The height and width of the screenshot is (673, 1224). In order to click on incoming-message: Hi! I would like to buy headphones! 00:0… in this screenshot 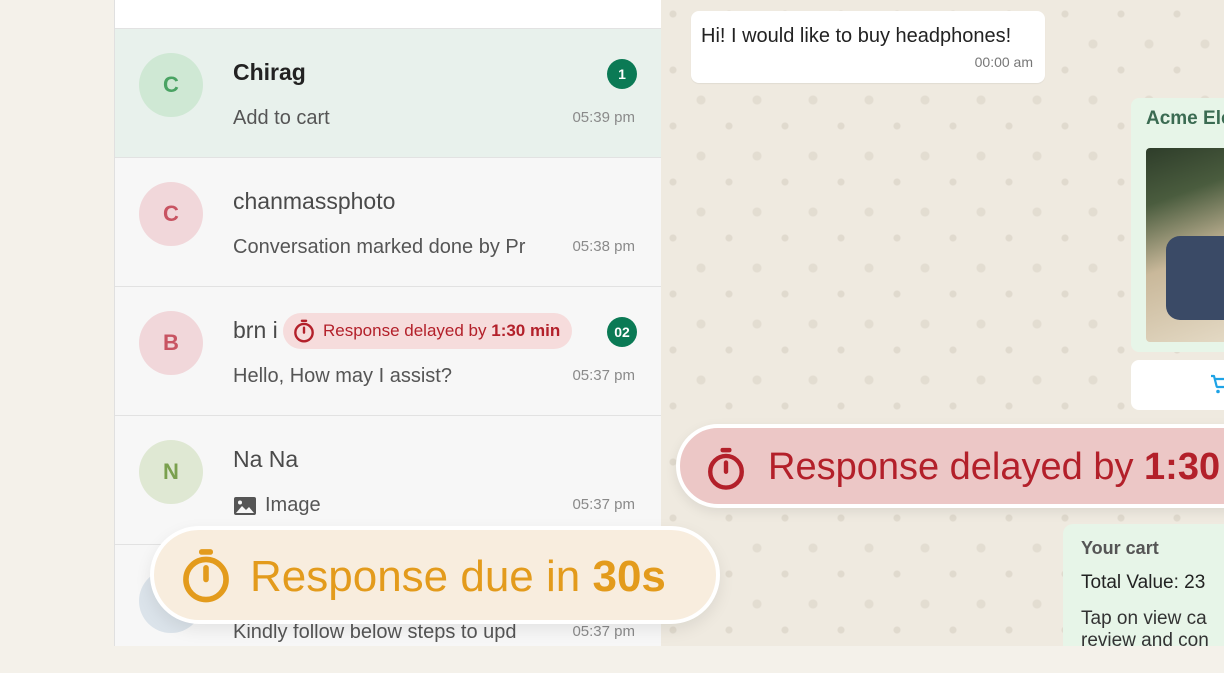, I will do `click(868, 47)`.